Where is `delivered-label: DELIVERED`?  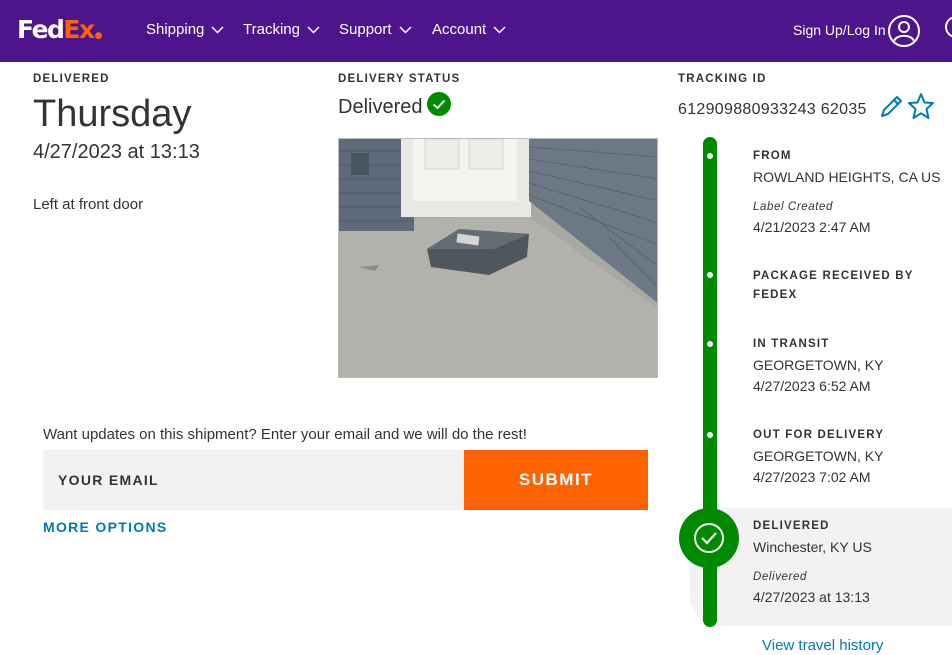
delivered-label: DELIVERED is located at coordinates (71, 79).